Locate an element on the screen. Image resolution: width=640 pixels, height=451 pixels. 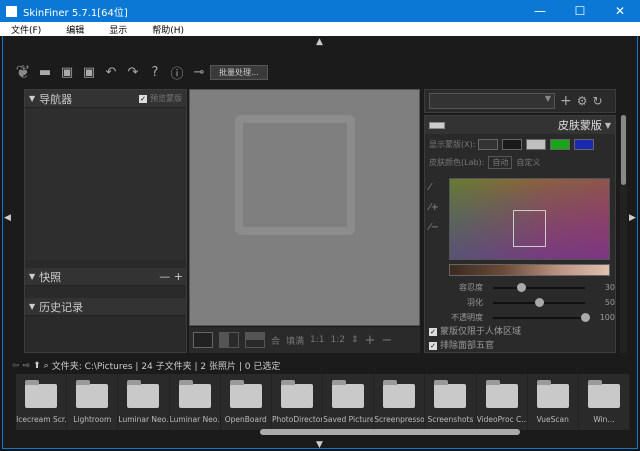
view-toolbar: 合 填满 1:1 1:2 ⇕ + − is located at coordinates (304, 340).